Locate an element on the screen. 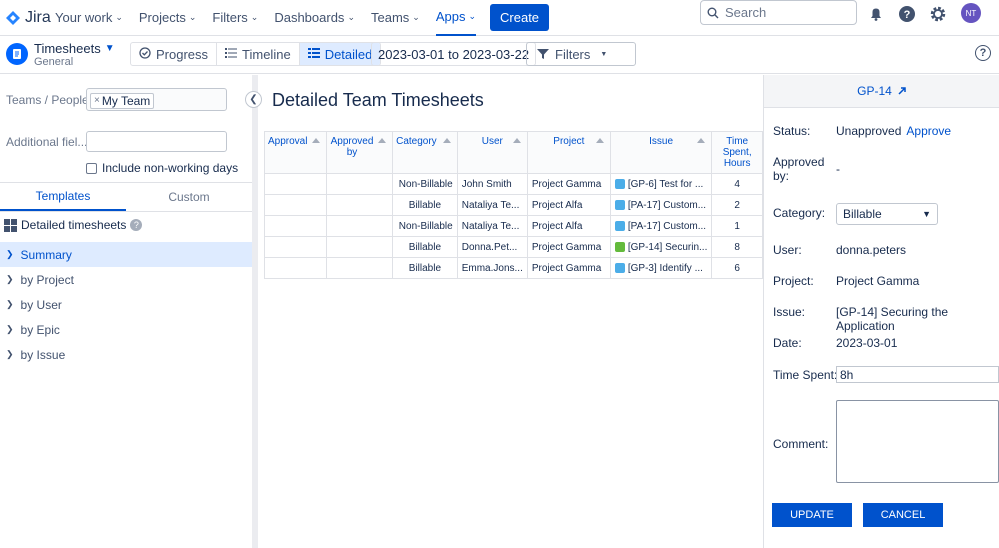 The width and height of the screenshot is (999, 548). cell-project: Project Alfa is located at coordinates (568, 226).